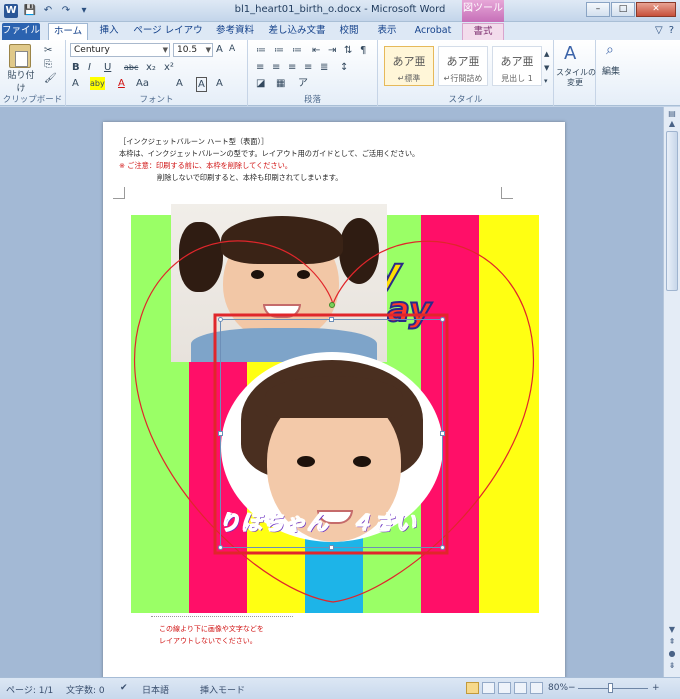 The height and width of the screenshot is (699, 680). Describe the element at coordinates (201, 84) in the screenshot. I see `char-border-icon: A` at that location.